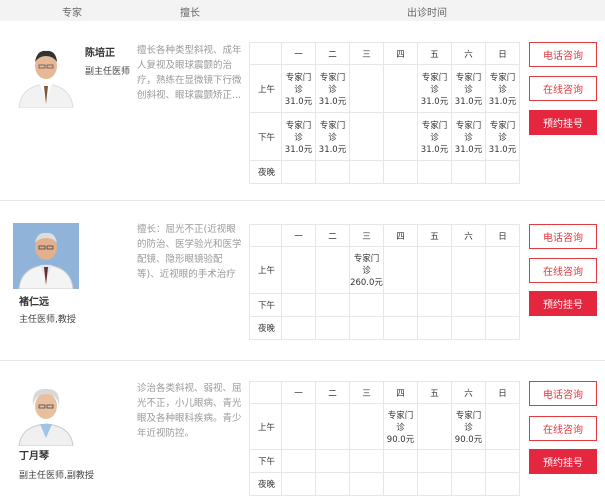 The image size is (605, 501). I want to click on slot-price: 260.0元, so click(366, 283).